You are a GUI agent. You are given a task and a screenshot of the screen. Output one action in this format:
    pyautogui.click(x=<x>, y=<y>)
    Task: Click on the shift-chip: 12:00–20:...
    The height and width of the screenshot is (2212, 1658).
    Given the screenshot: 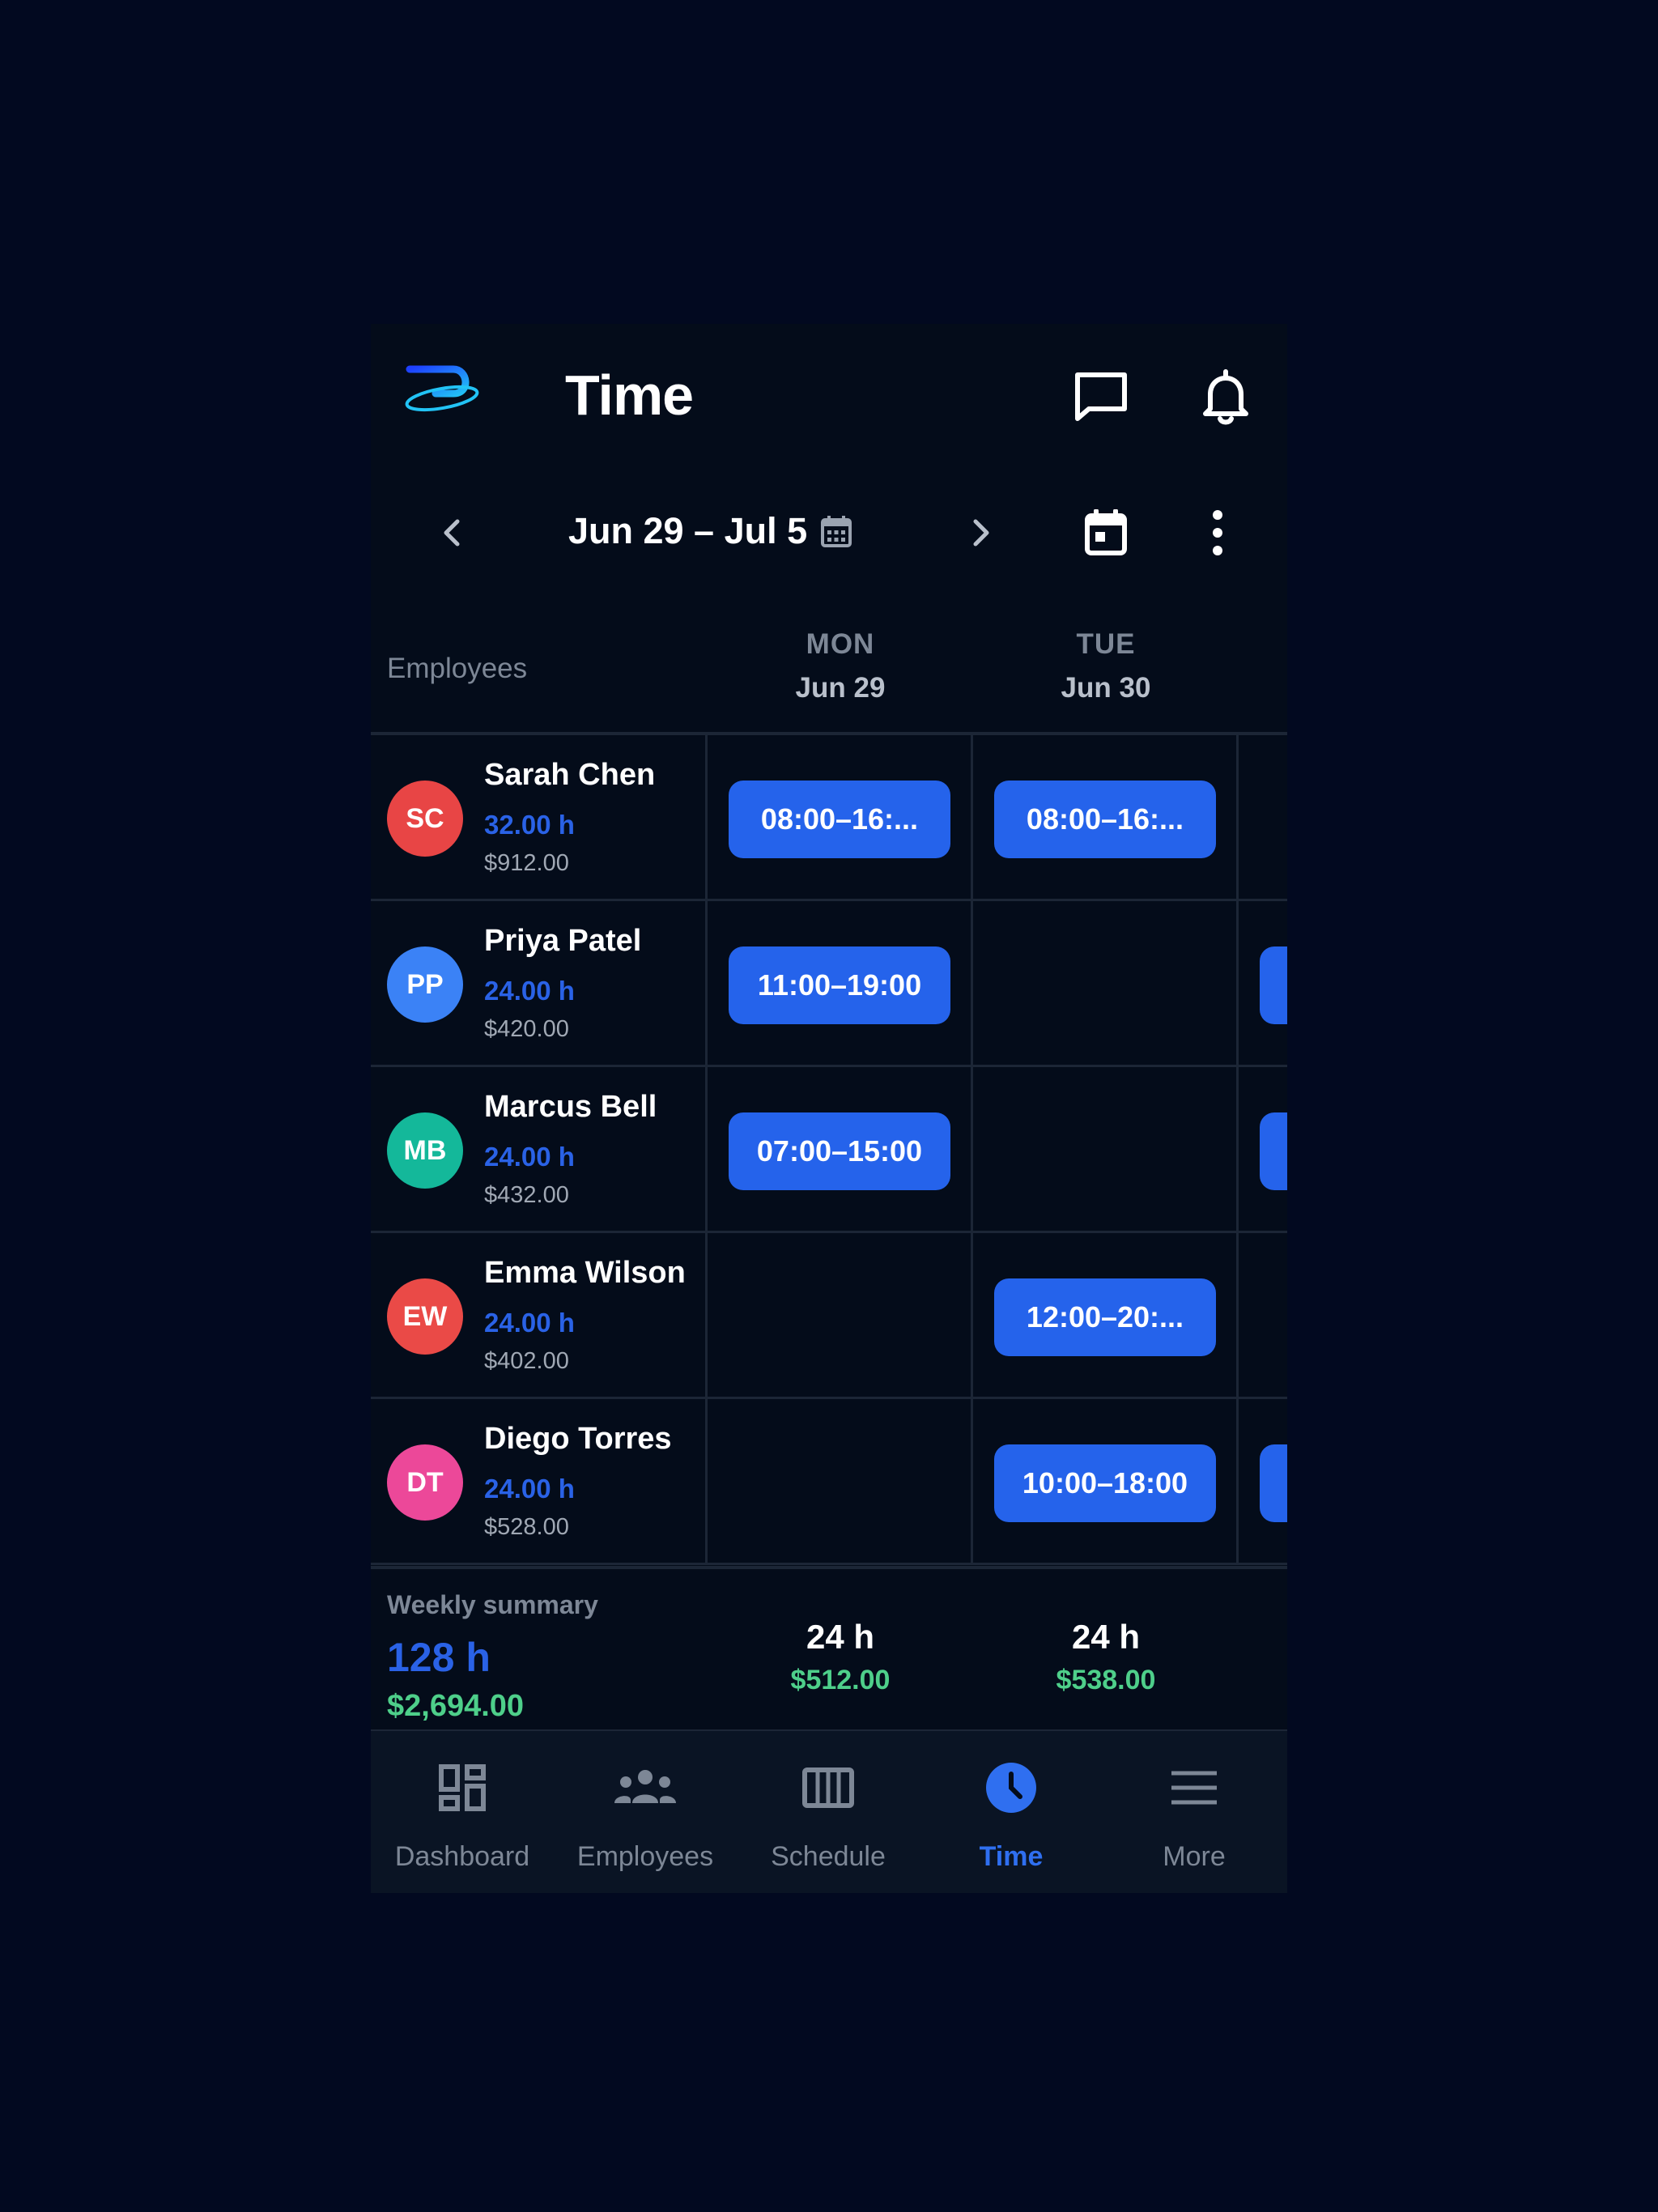 What is the action you would take?
    pyautogui.click(x=1105, y=1317)
    